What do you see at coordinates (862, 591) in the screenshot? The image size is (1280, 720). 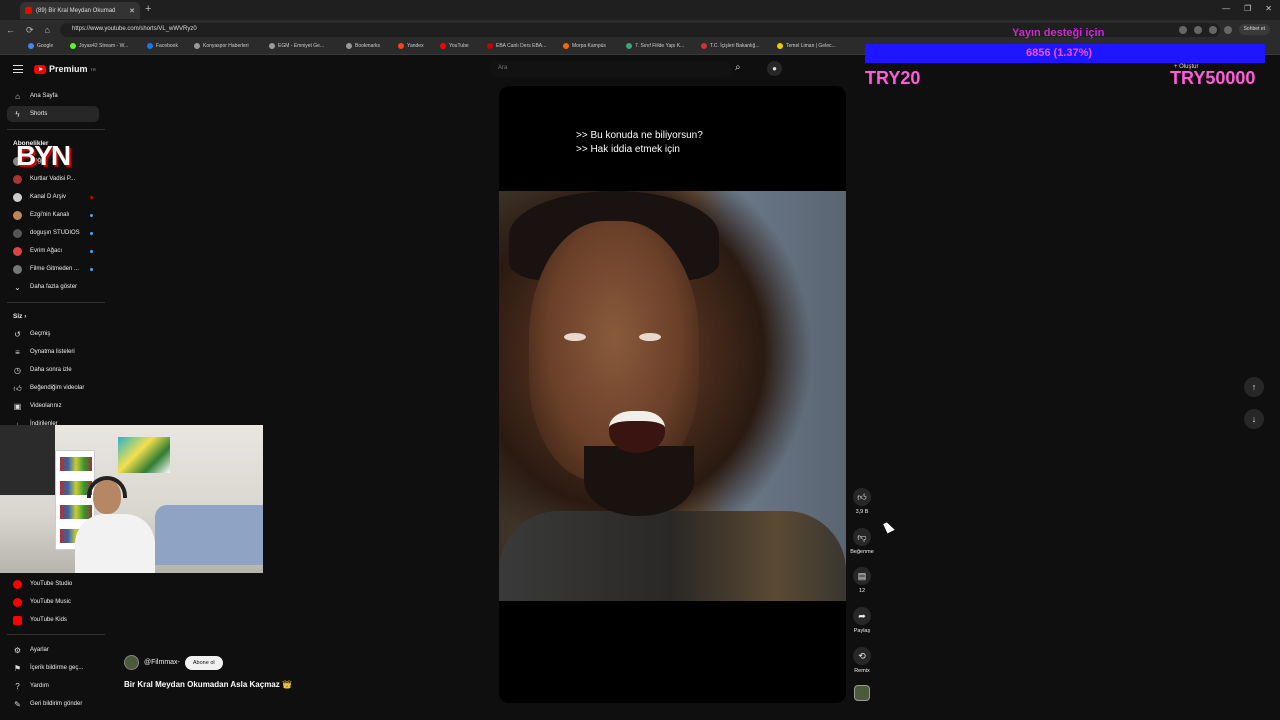 I see `comment-count: 12` at bounding box center [862, 591].